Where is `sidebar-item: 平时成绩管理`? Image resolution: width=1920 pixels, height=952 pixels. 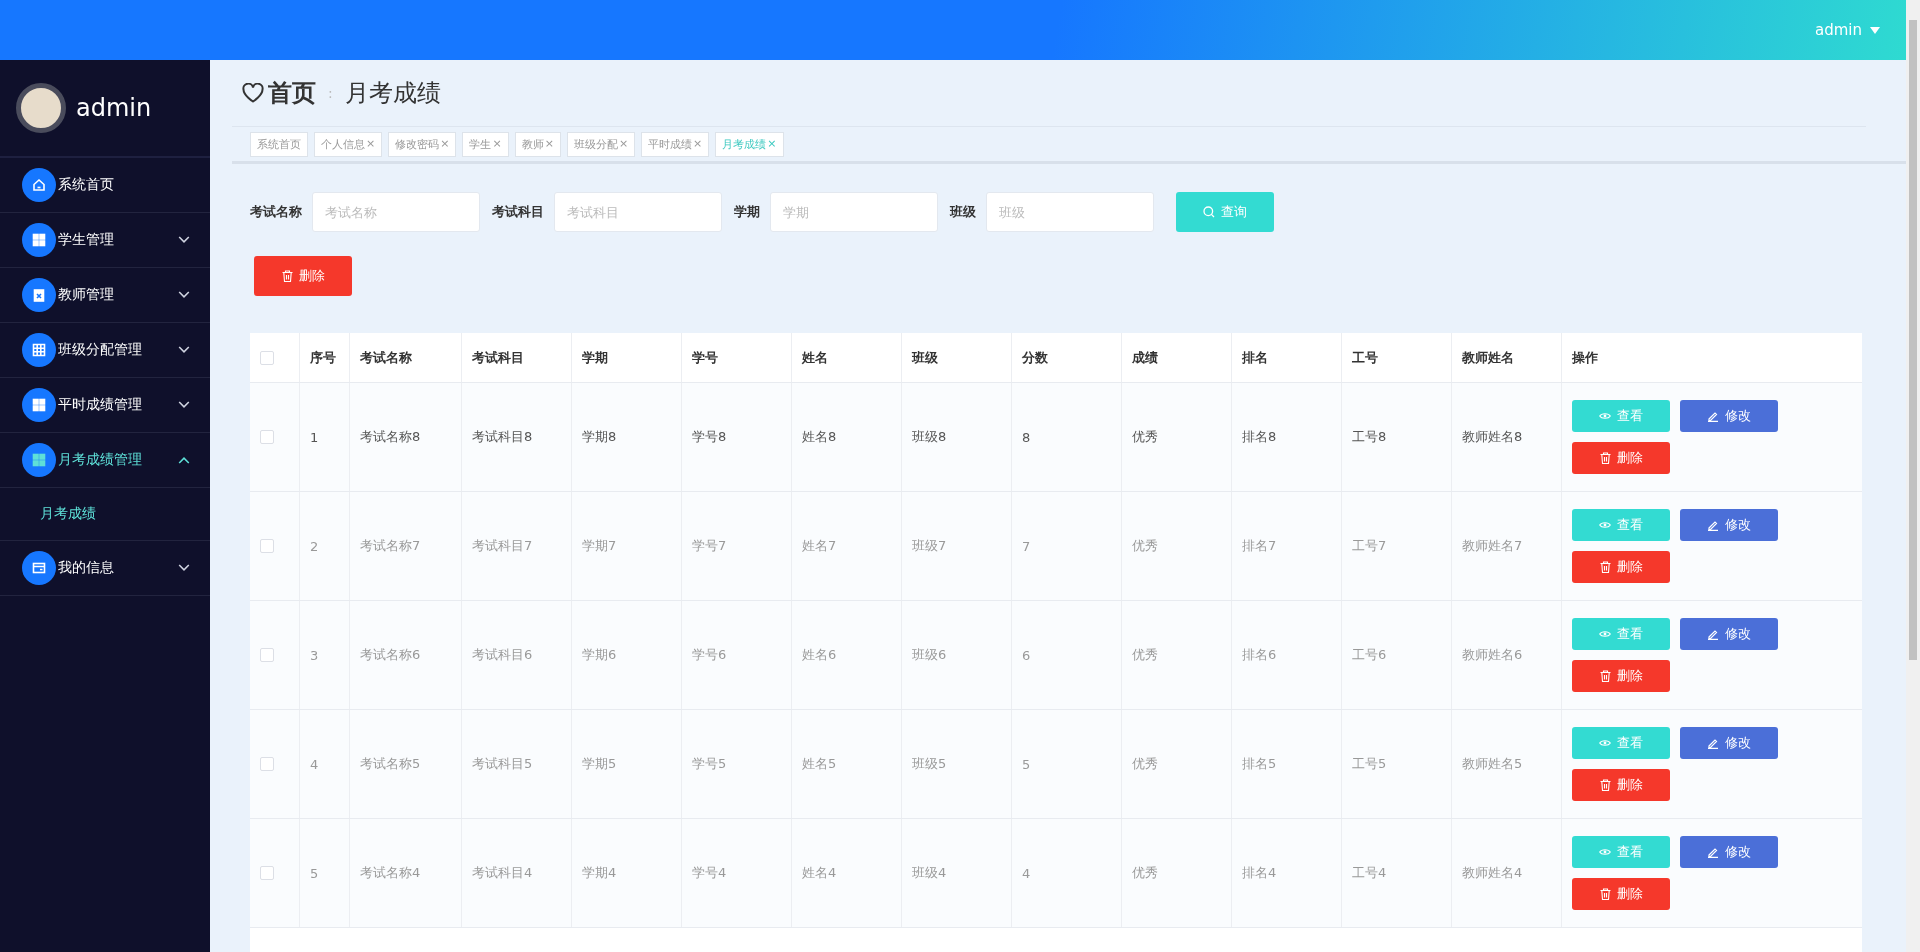 sidebar-item: 平时成绩管理 is located at coordinates (105, 405).